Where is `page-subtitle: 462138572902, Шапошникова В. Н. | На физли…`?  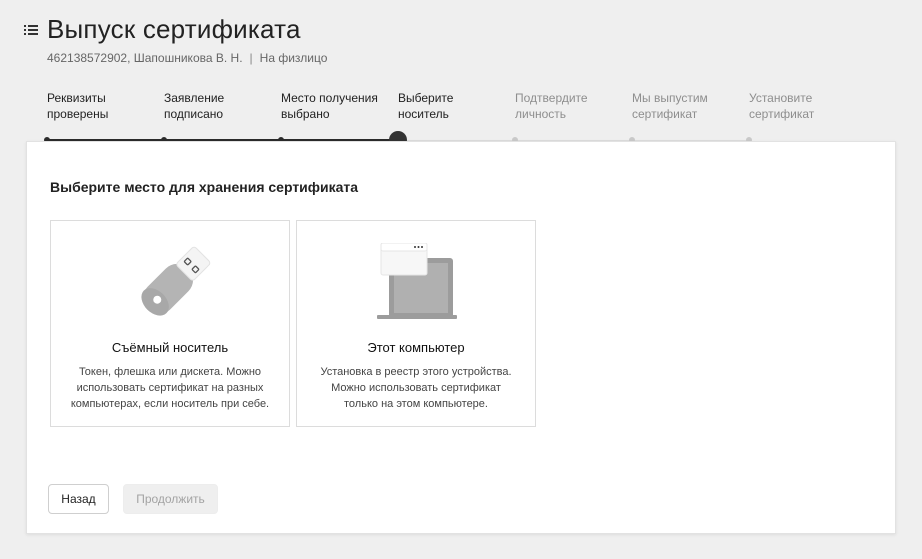
page-subtitle: 462138572902, Шапошникова В. Н. | На физли… is located at coordinates (187, 58).